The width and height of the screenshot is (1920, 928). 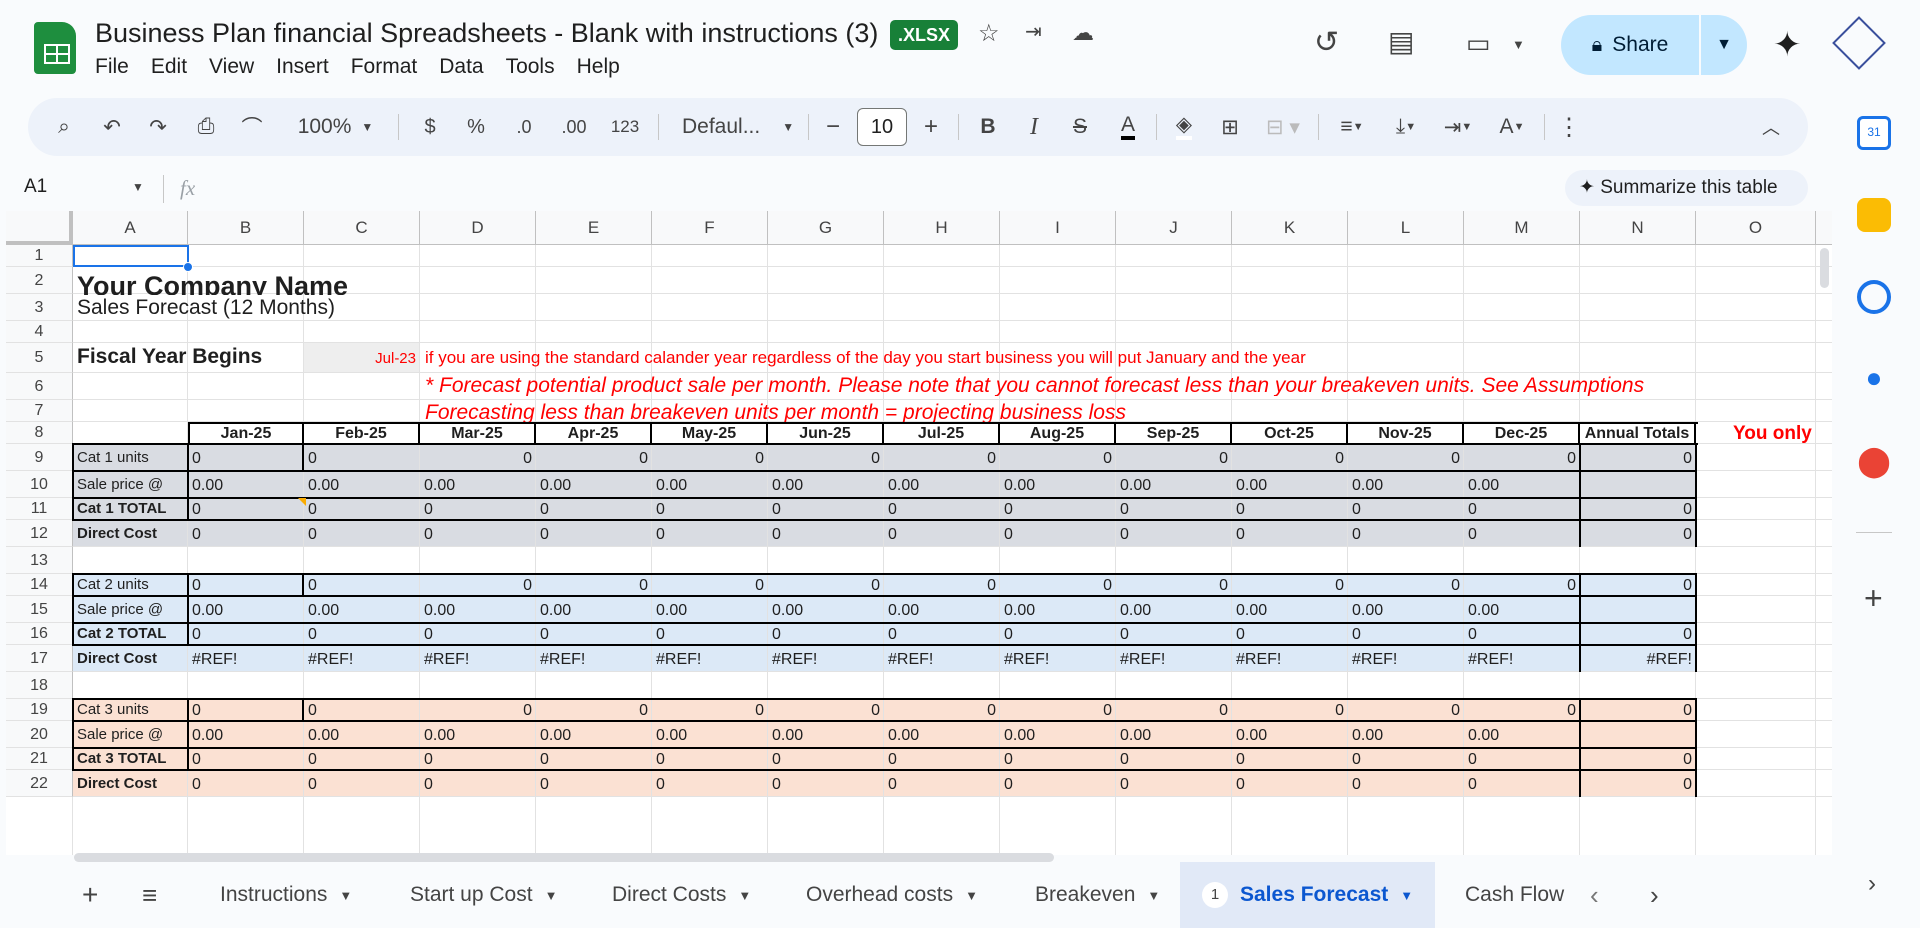 I want to click on row-header: 15, so click(x=39, y=609).